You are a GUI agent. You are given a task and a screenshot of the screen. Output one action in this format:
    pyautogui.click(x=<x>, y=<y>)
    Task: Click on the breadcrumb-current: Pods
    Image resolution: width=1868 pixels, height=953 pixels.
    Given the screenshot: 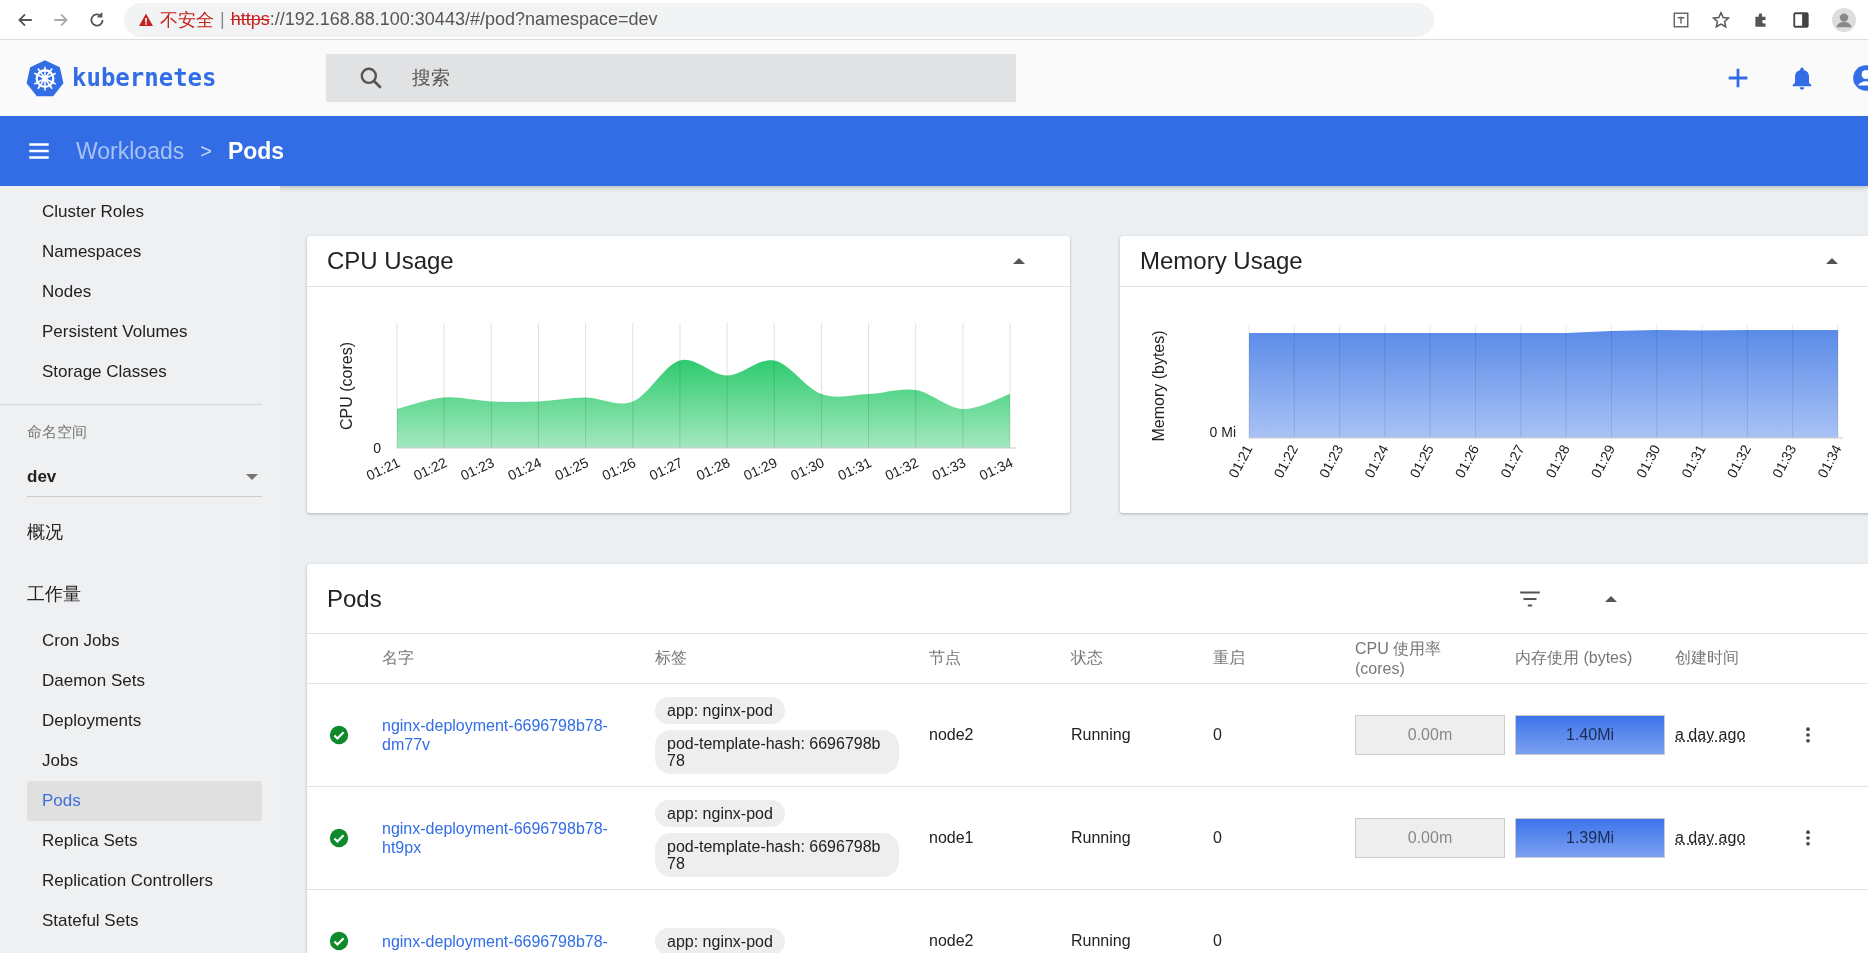 What is the action you would take?
    pyautogui.click(x=256, y=151)
    